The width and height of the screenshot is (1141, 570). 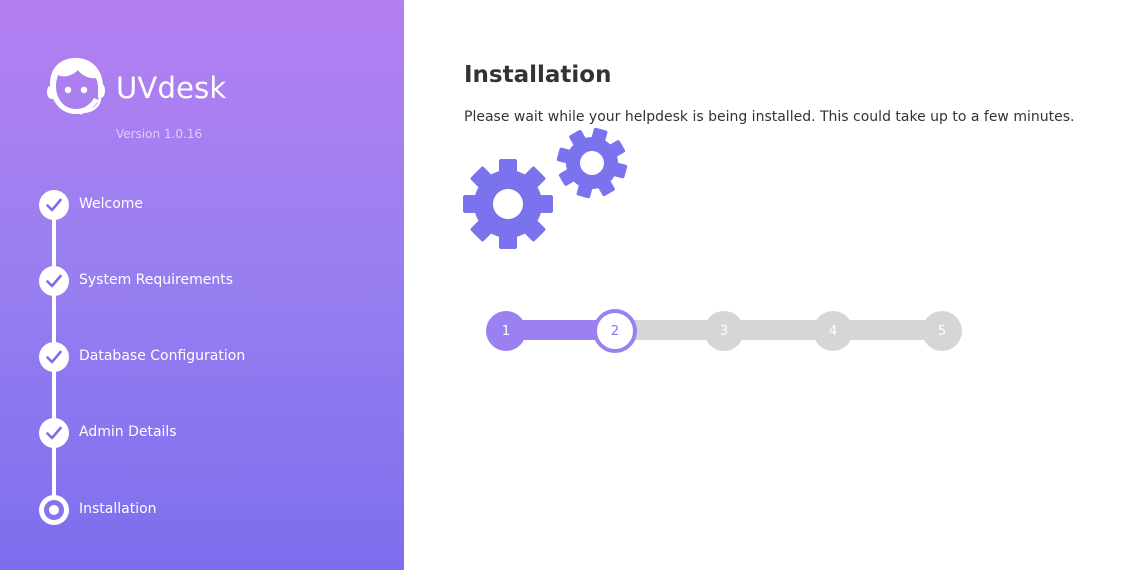 I want to click on step-current-icon, so click(x=54, y=510).